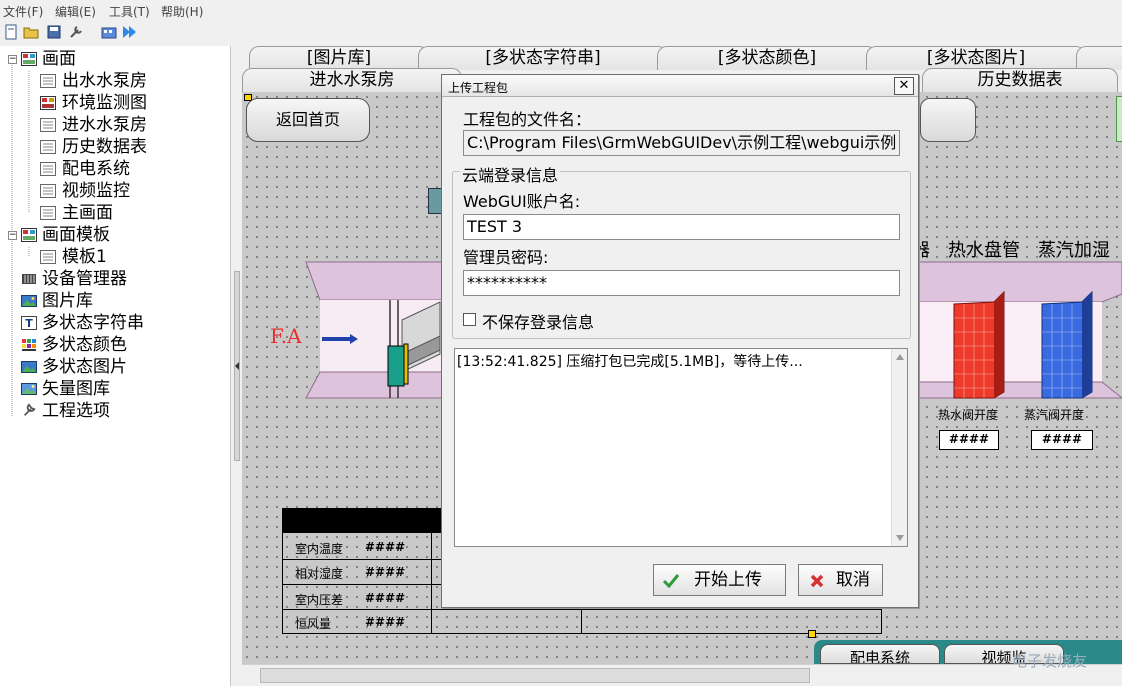 The width and height of the screenshot is (1122, 686). What do you see at coordinates (11, 32) in the screenshot?
I see `new-icon` at bounding box center [11, 32].